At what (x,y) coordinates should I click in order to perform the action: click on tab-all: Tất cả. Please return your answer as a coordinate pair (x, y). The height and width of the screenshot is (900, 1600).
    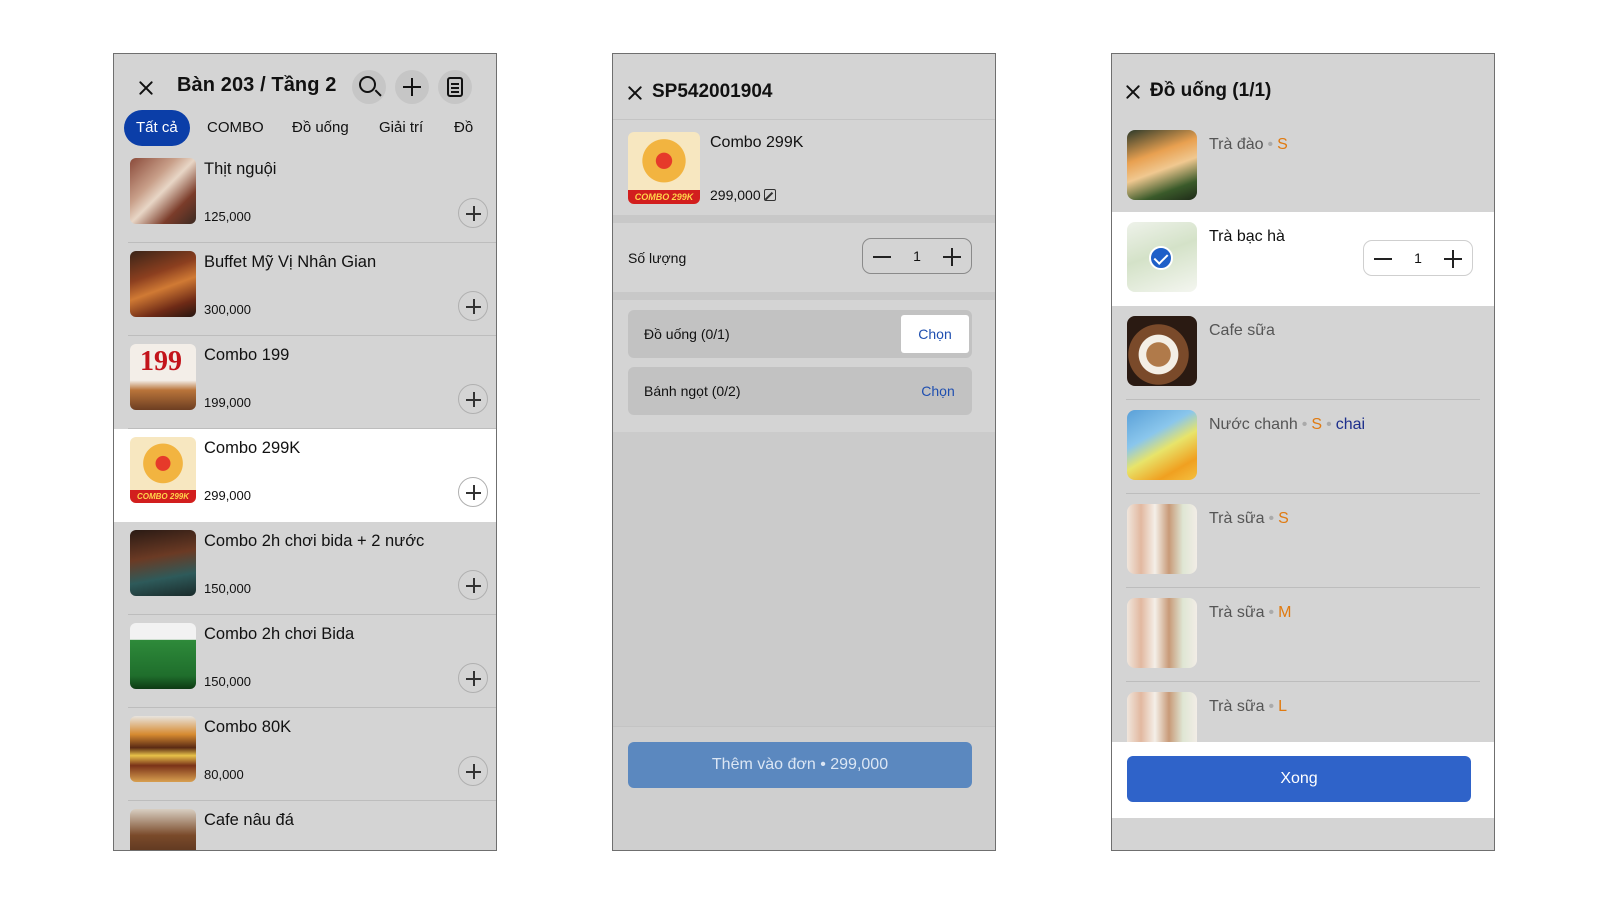
    Looking at the image, I should click on (157, 128).